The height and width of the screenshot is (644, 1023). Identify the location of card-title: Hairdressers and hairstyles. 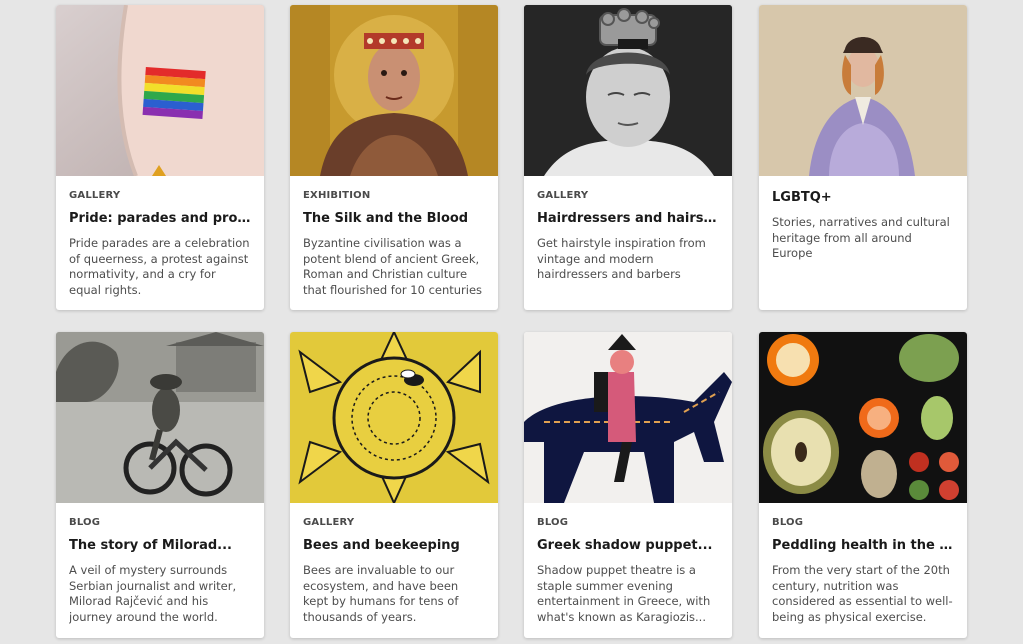
(628, 219).